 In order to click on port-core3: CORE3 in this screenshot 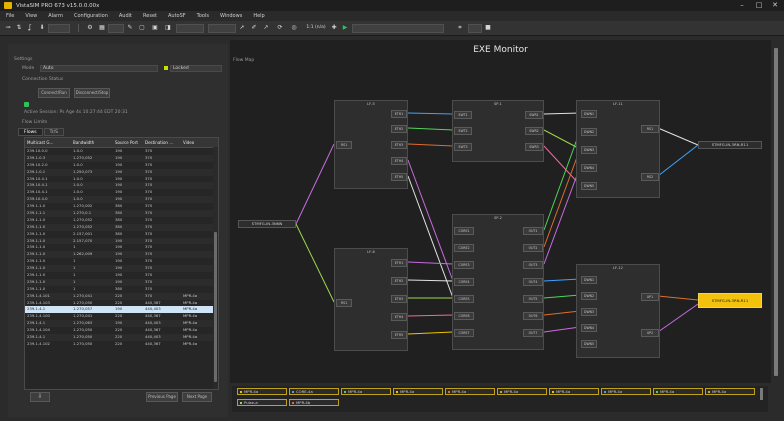, I will do `click(464, 265)`.